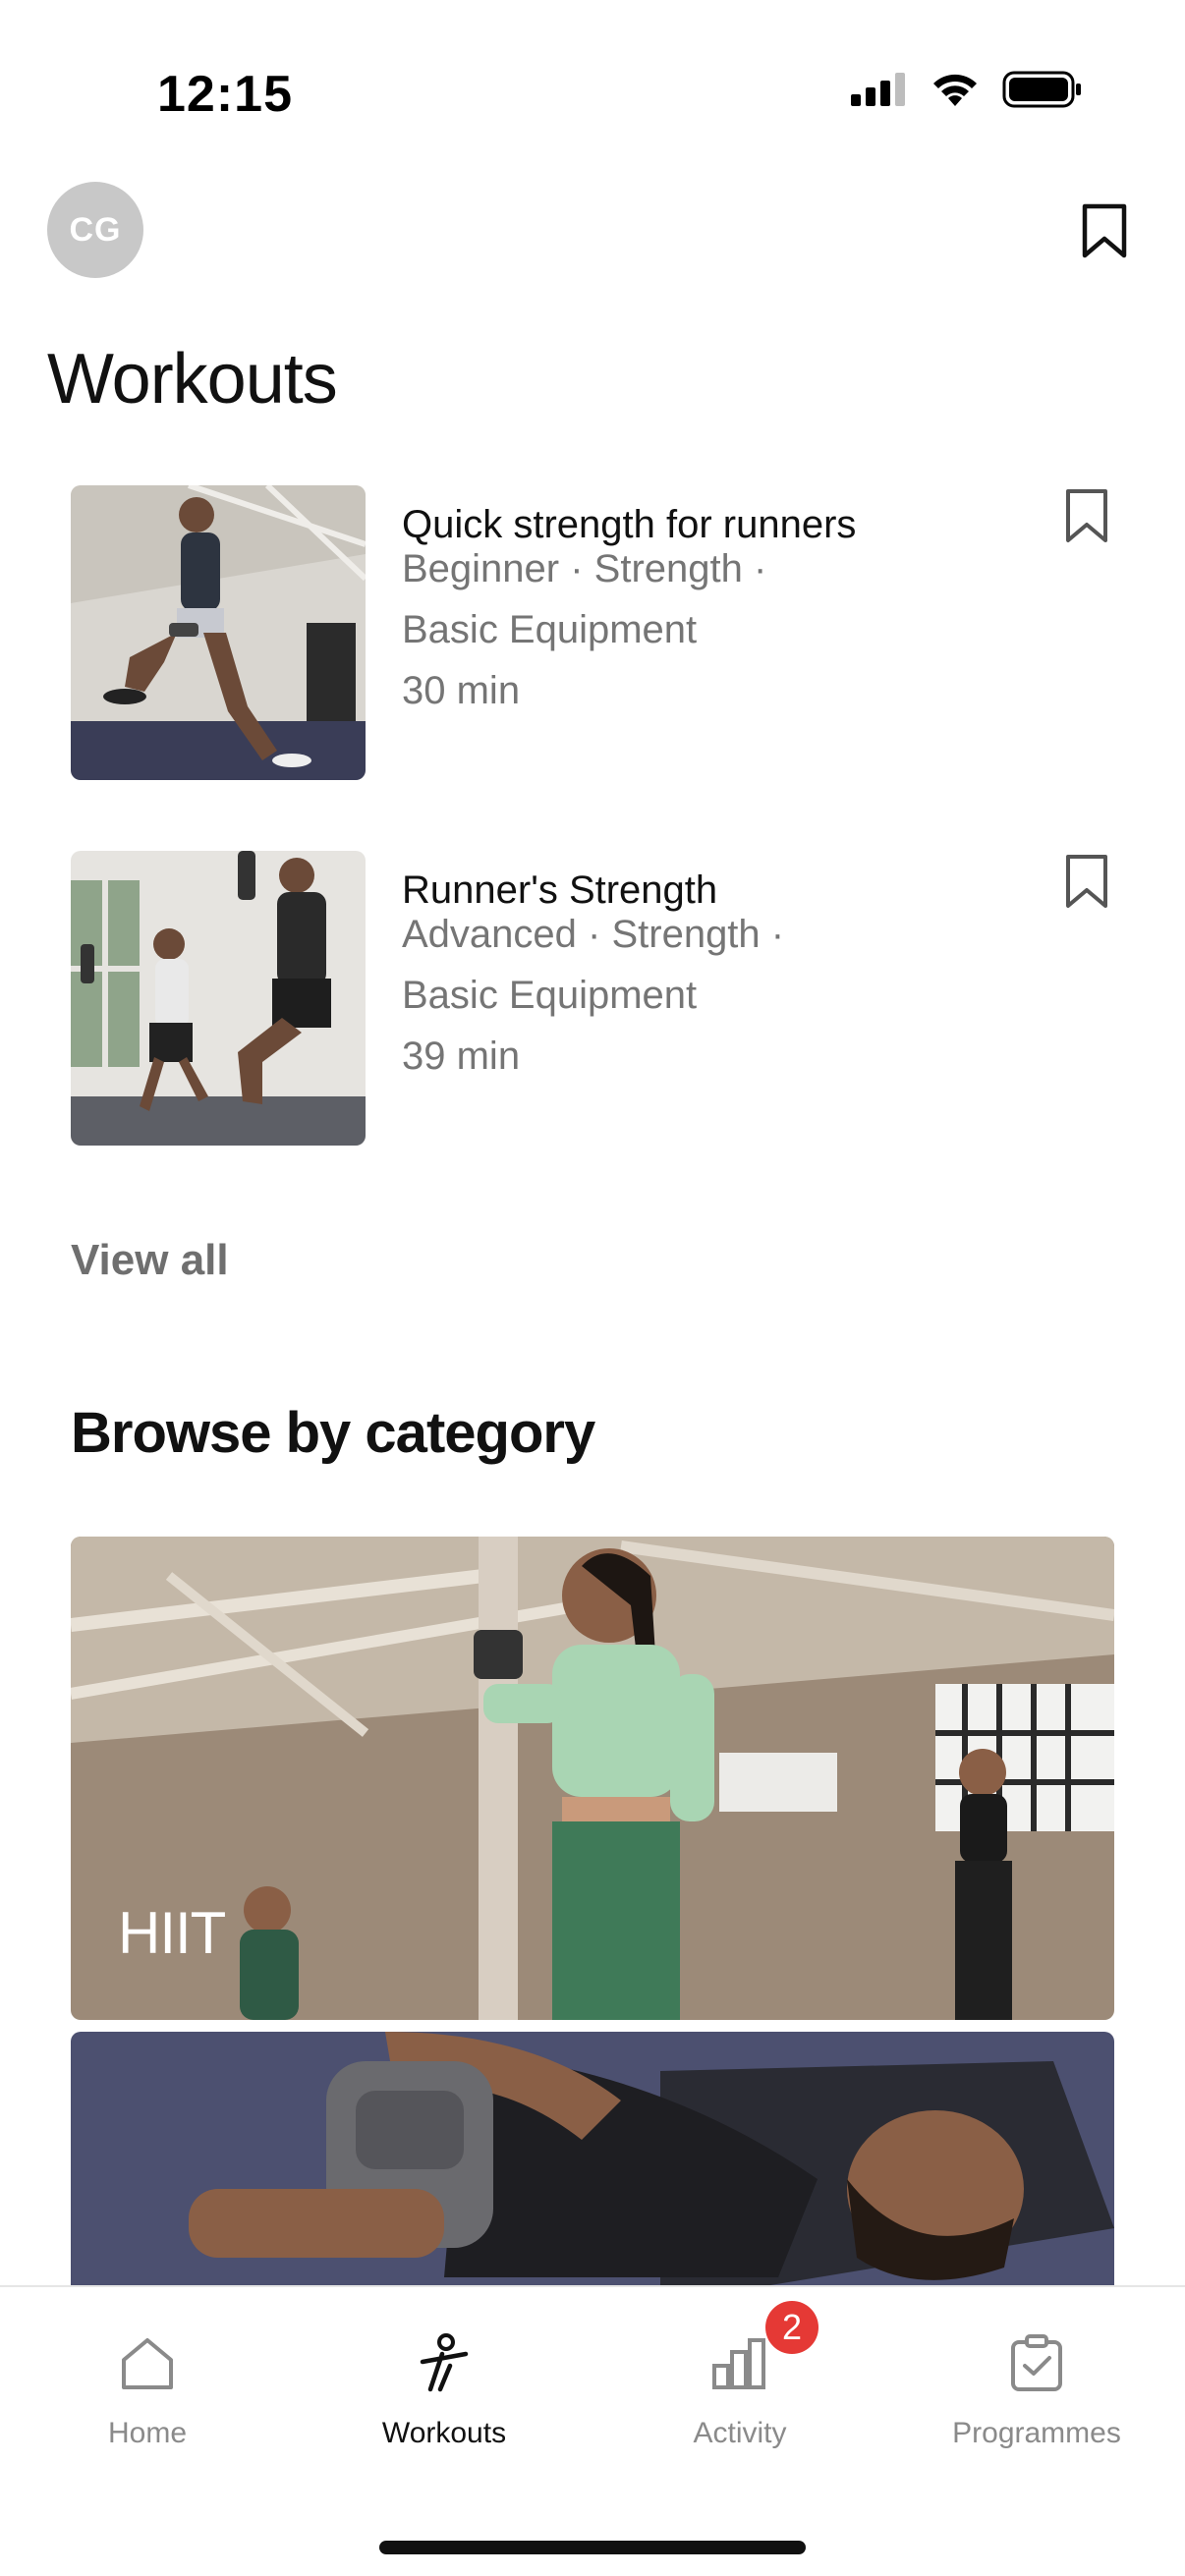  I want to click on tab-label: Home, so click(148, 2433).